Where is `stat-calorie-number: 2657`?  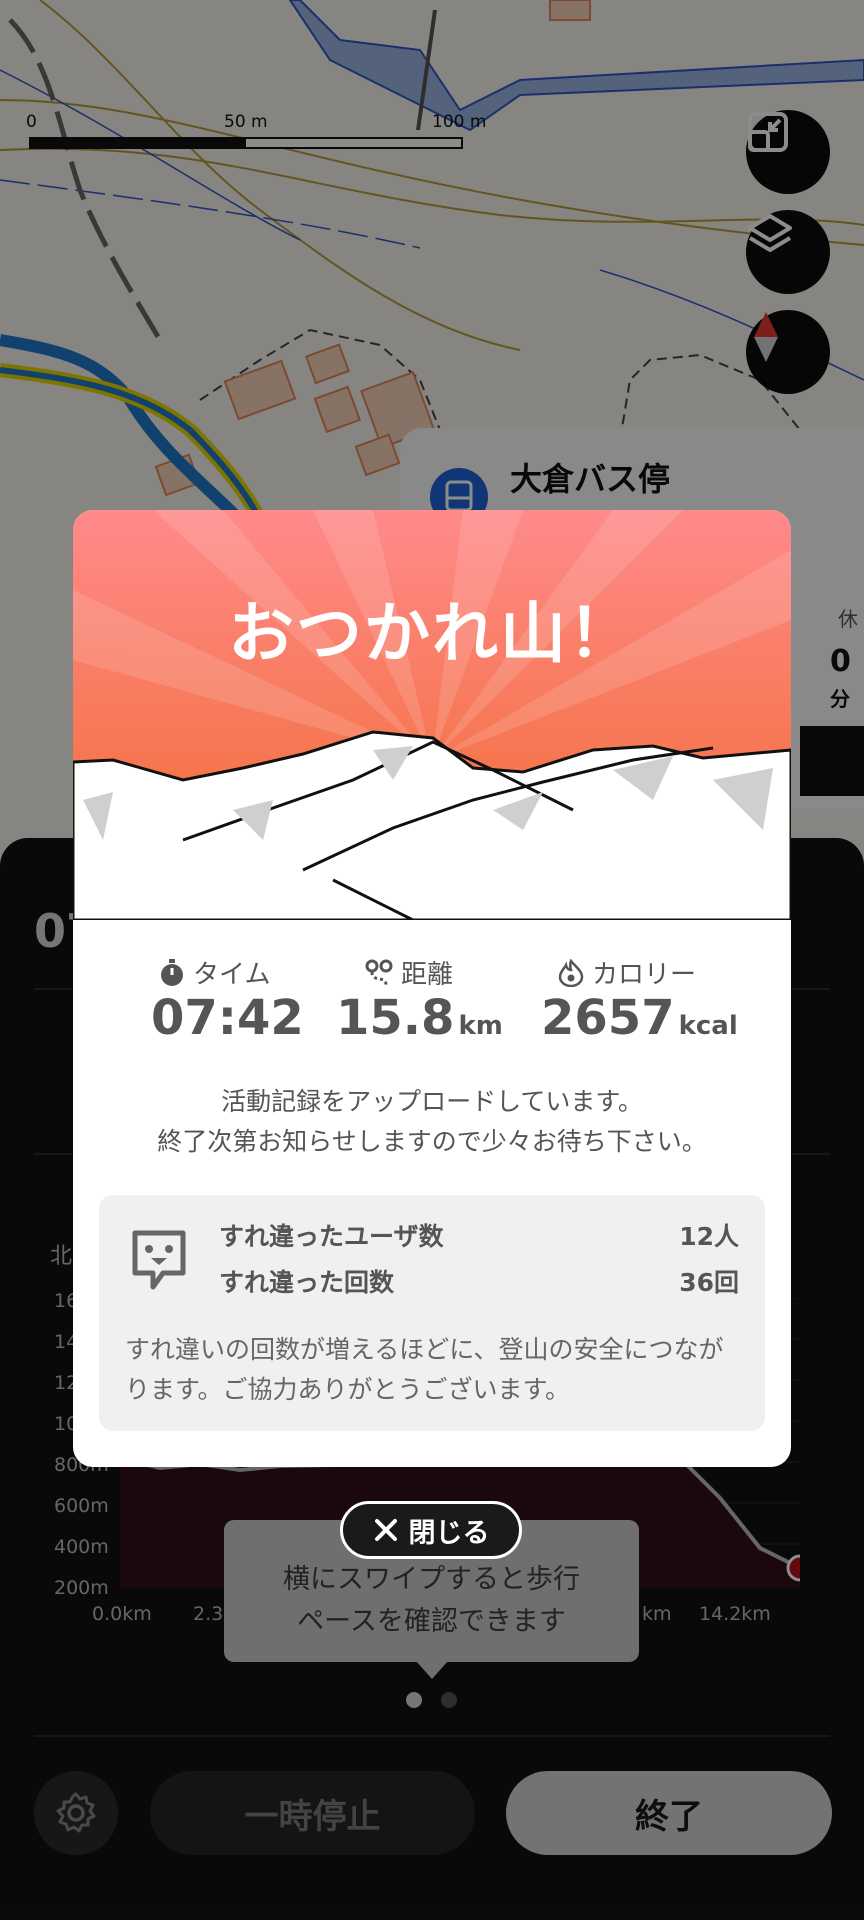 stat-calorie-number: 2657 is located at coordinates (608, 1018).